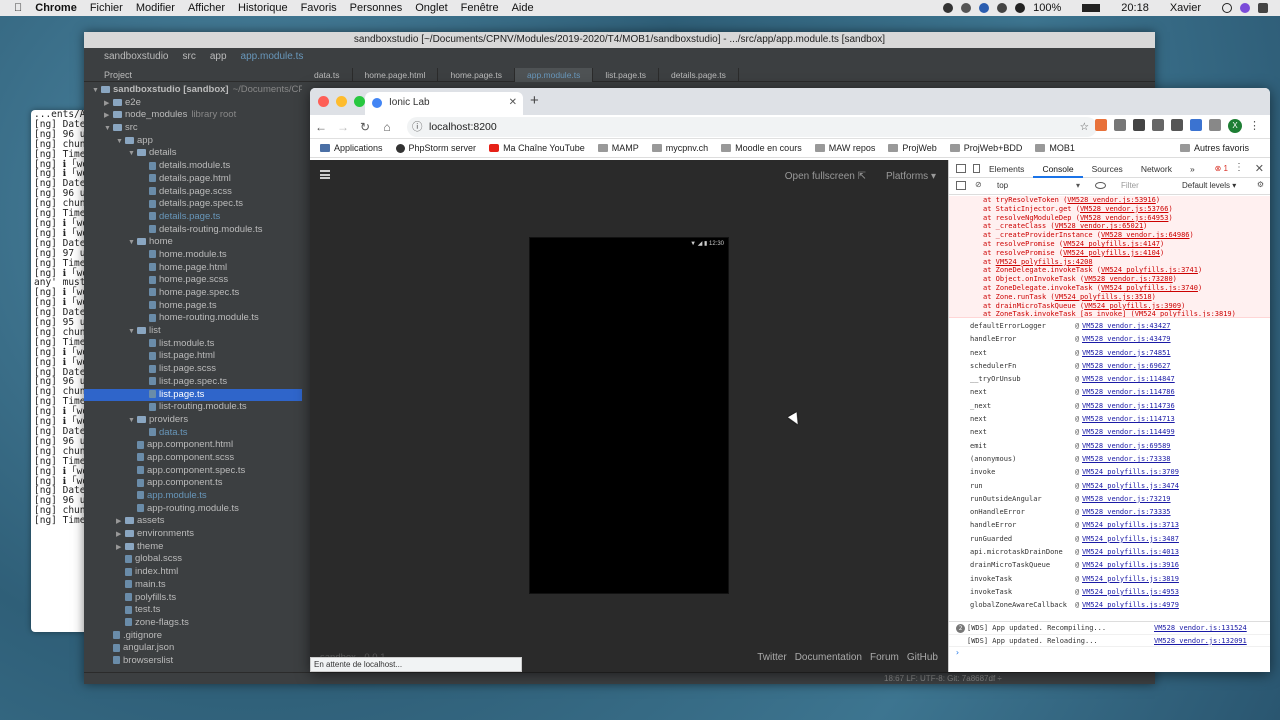  Describe the element at coordinates (1221, 168) in the screenshot. I see `error-count-badge: ⊗ 1` at that location.